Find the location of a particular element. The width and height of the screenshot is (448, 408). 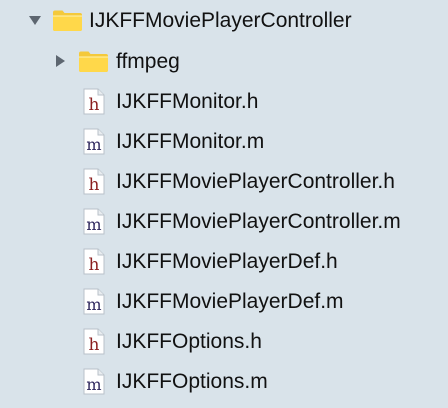

tree-row-file: h IJKFFMoviePlayerController.h is located at coordinates (224, 181).